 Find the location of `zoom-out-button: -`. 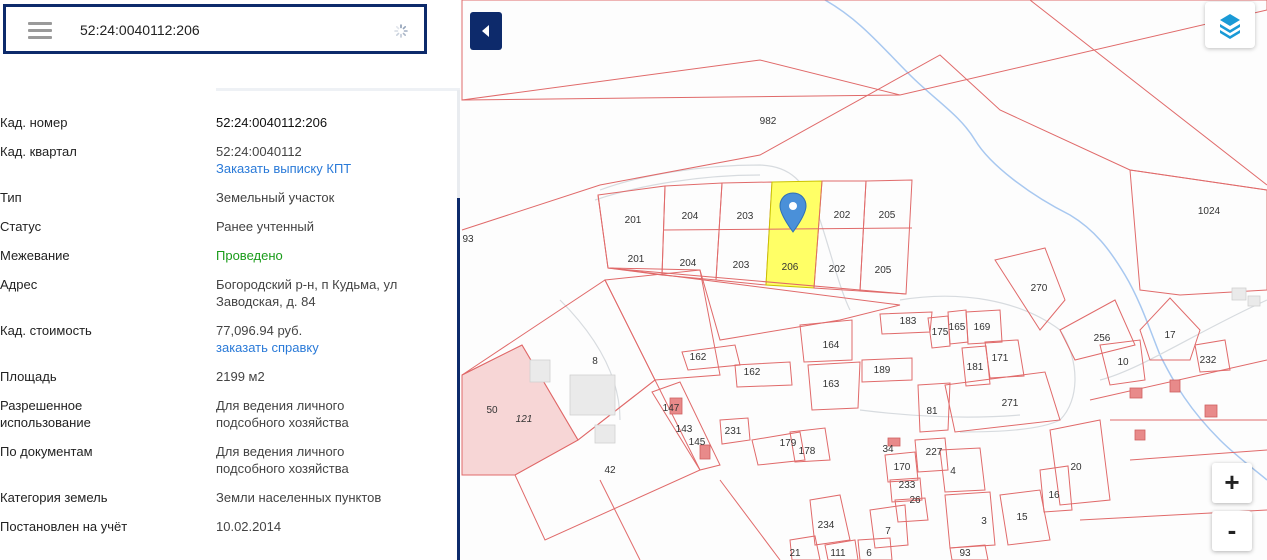

zoom-out-button: - is located at coordinates (1232, 531).